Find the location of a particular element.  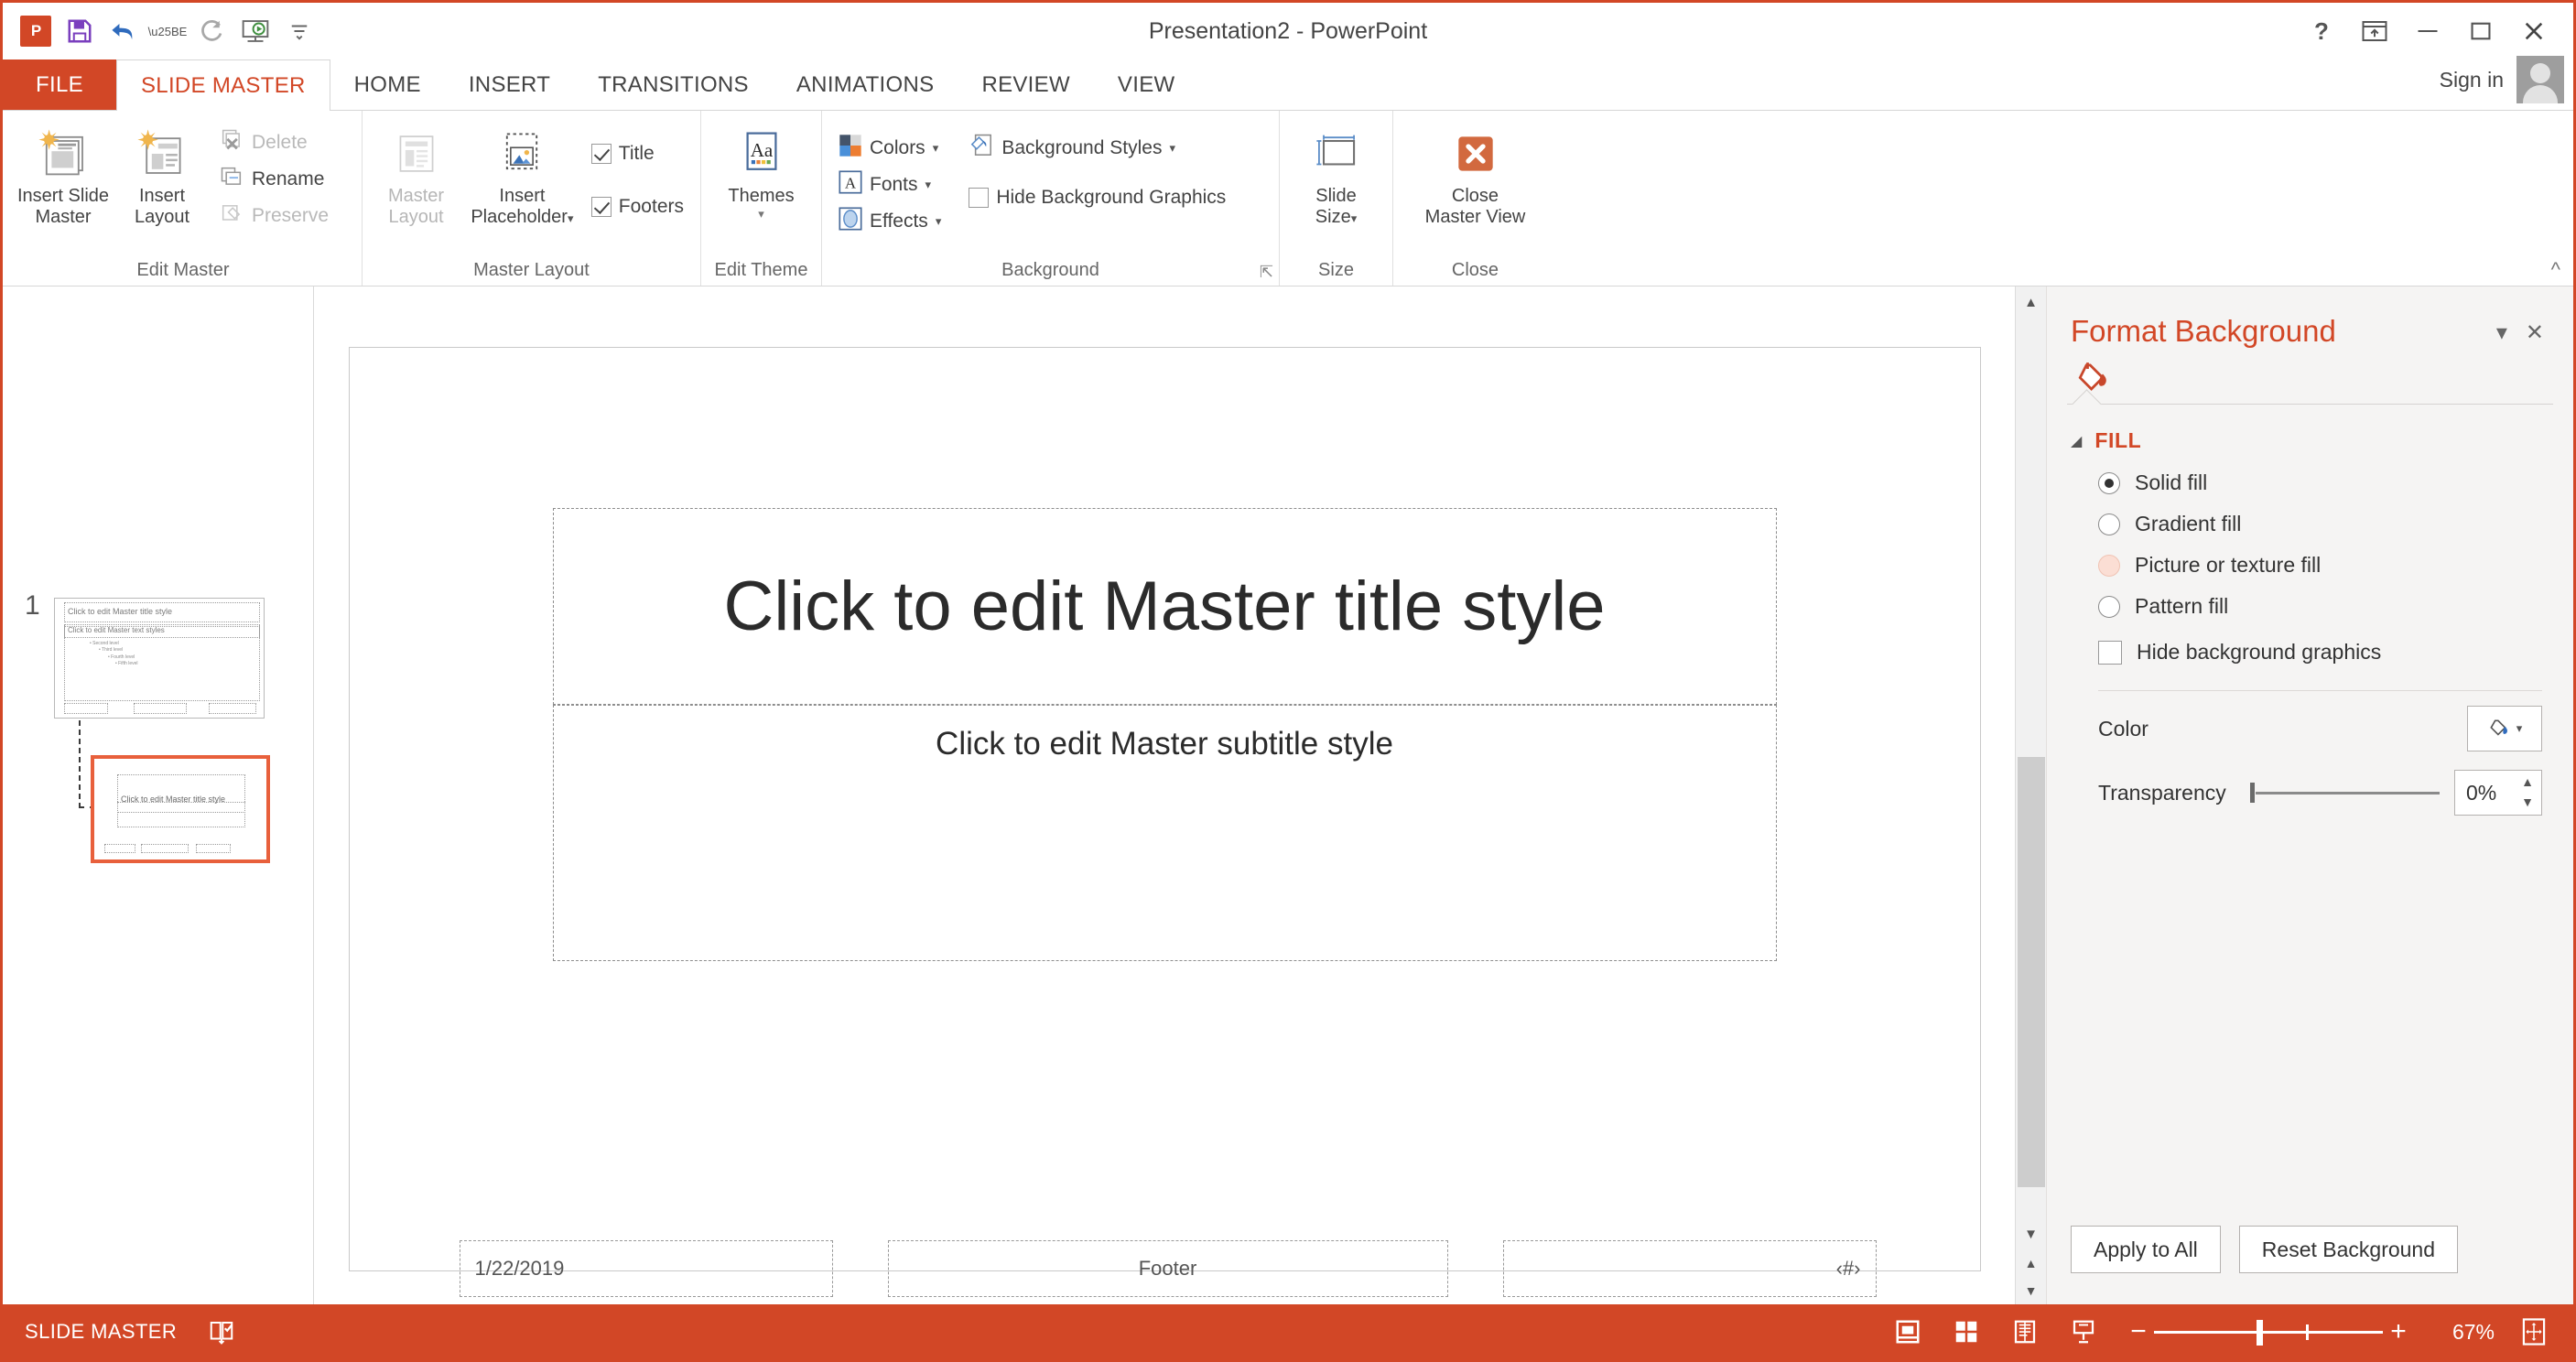

scroll-track is located at coordinates (2031, 768).